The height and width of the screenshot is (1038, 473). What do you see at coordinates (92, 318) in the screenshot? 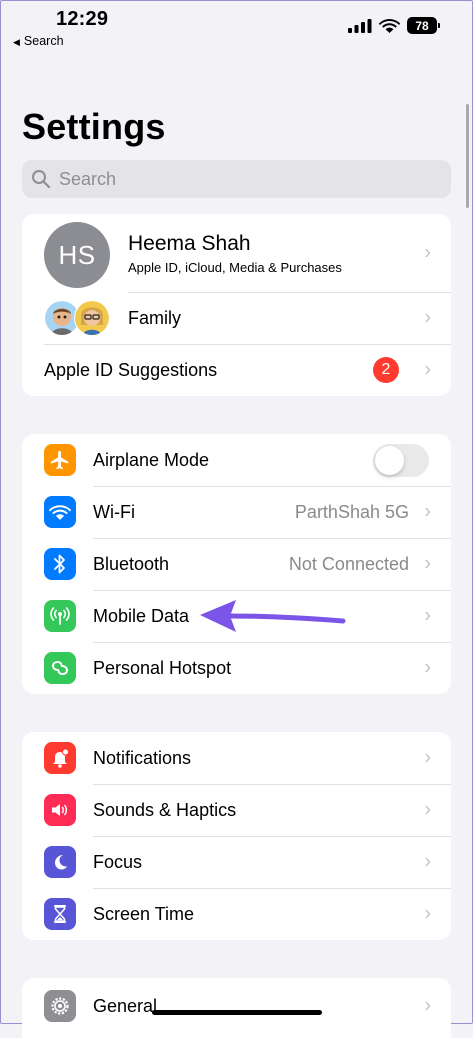
I see `family-member-avatar-icon` at bounding box center [92, 318].